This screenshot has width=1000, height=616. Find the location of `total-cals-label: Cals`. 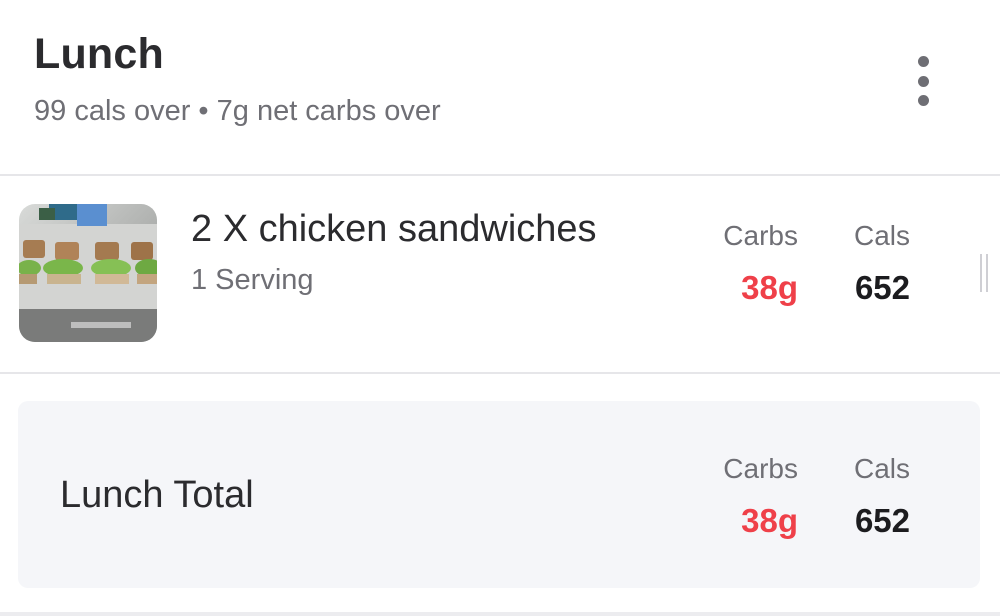

total-cals-label: Cals is located at coordinates (881, 468).